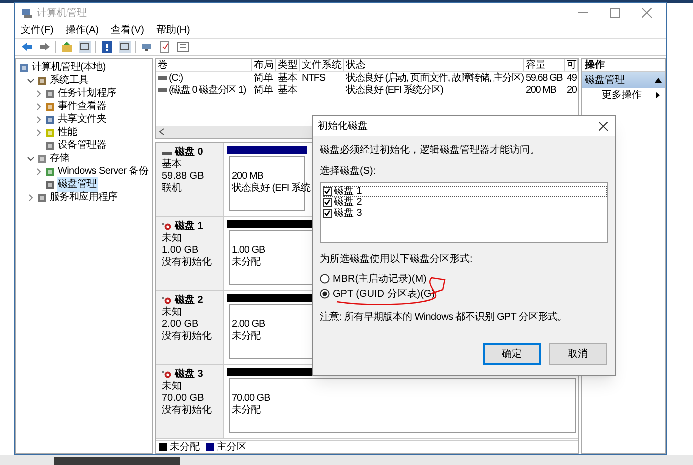 This screenshot has width=693, height=465. Describe the element at coordinates (464, 279) in the screenshot. I see `radio-option: MBR(主启动记录)(M)` at that location.